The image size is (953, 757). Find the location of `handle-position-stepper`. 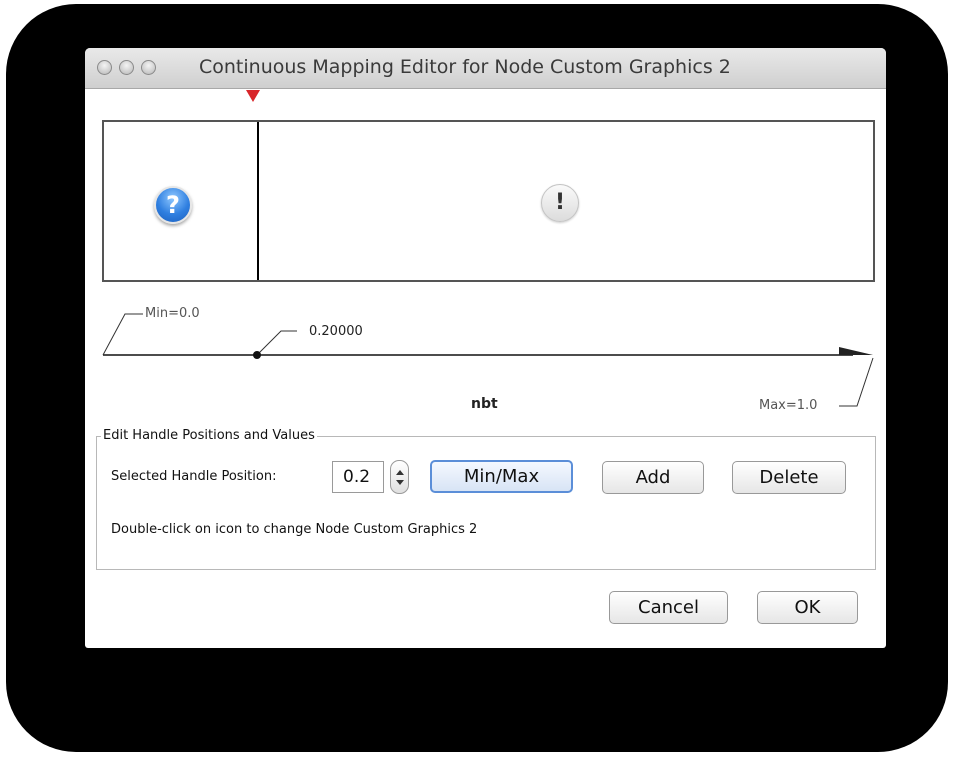

handle-position-stepper is located at coordinates (399, 477).